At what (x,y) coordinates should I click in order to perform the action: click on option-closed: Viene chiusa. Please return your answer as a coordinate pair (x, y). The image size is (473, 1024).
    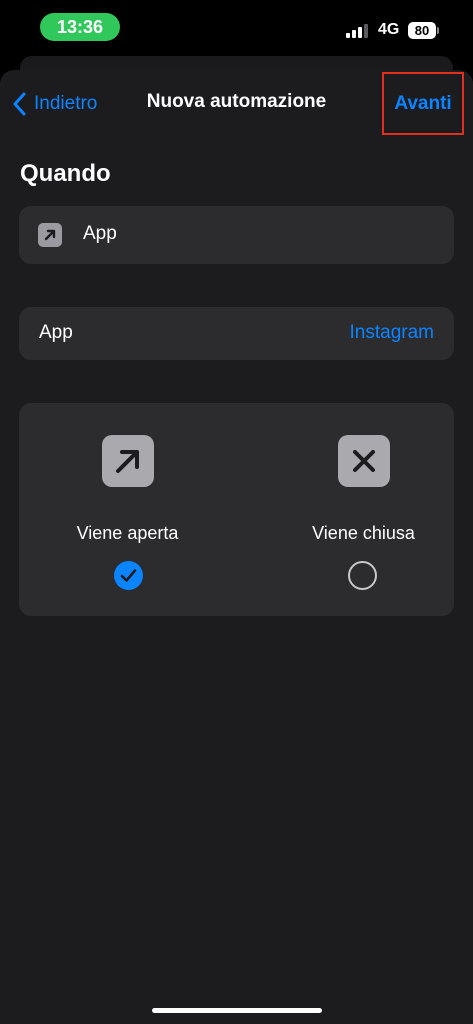
    Looking at the image, I should click on (344, 509).